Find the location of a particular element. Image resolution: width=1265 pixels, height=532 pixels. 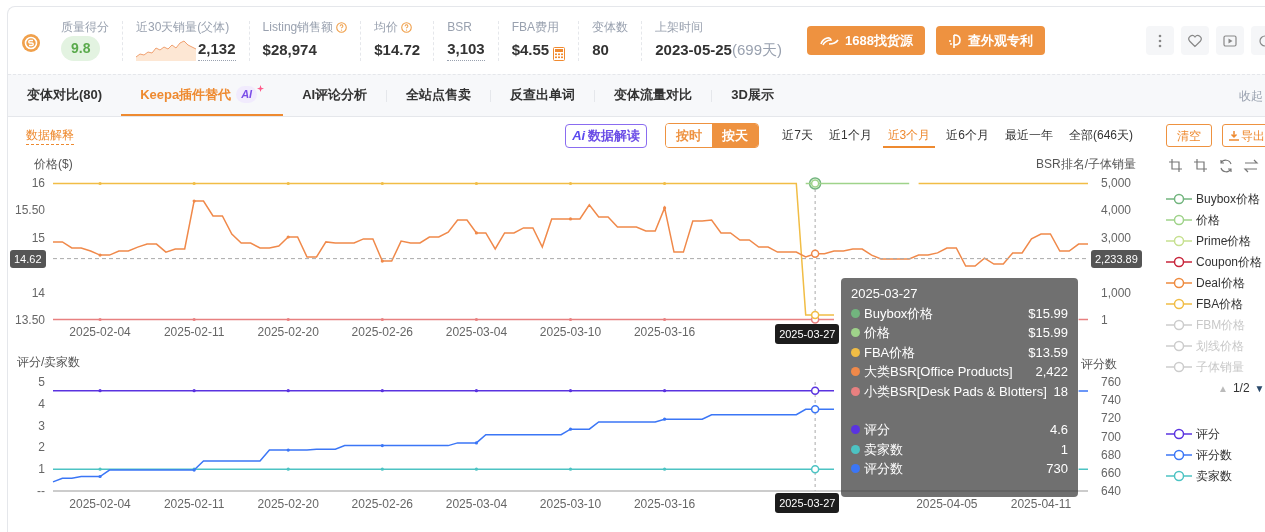

range-tab: 最近一年 is located at coordinates (1029, 135).